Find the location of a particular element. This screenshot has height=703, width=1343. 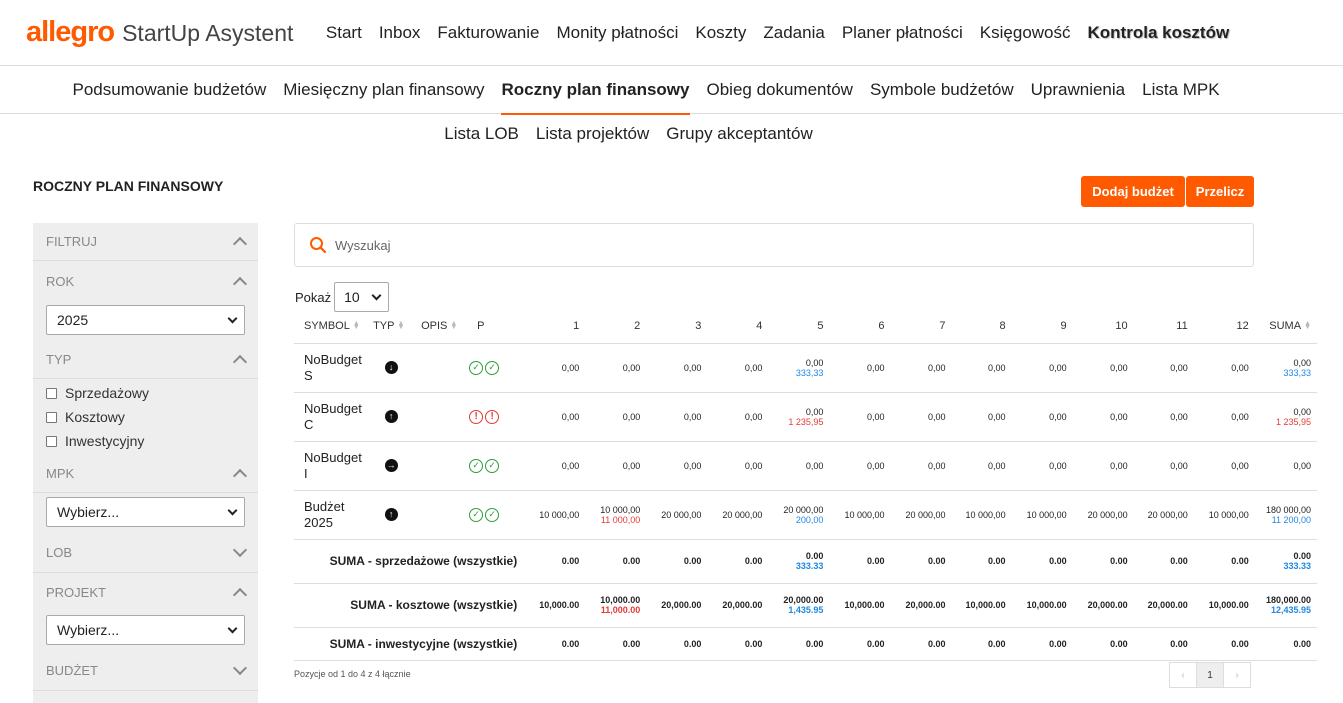

nav-item-start: Start is located at coordinates (343, 33).